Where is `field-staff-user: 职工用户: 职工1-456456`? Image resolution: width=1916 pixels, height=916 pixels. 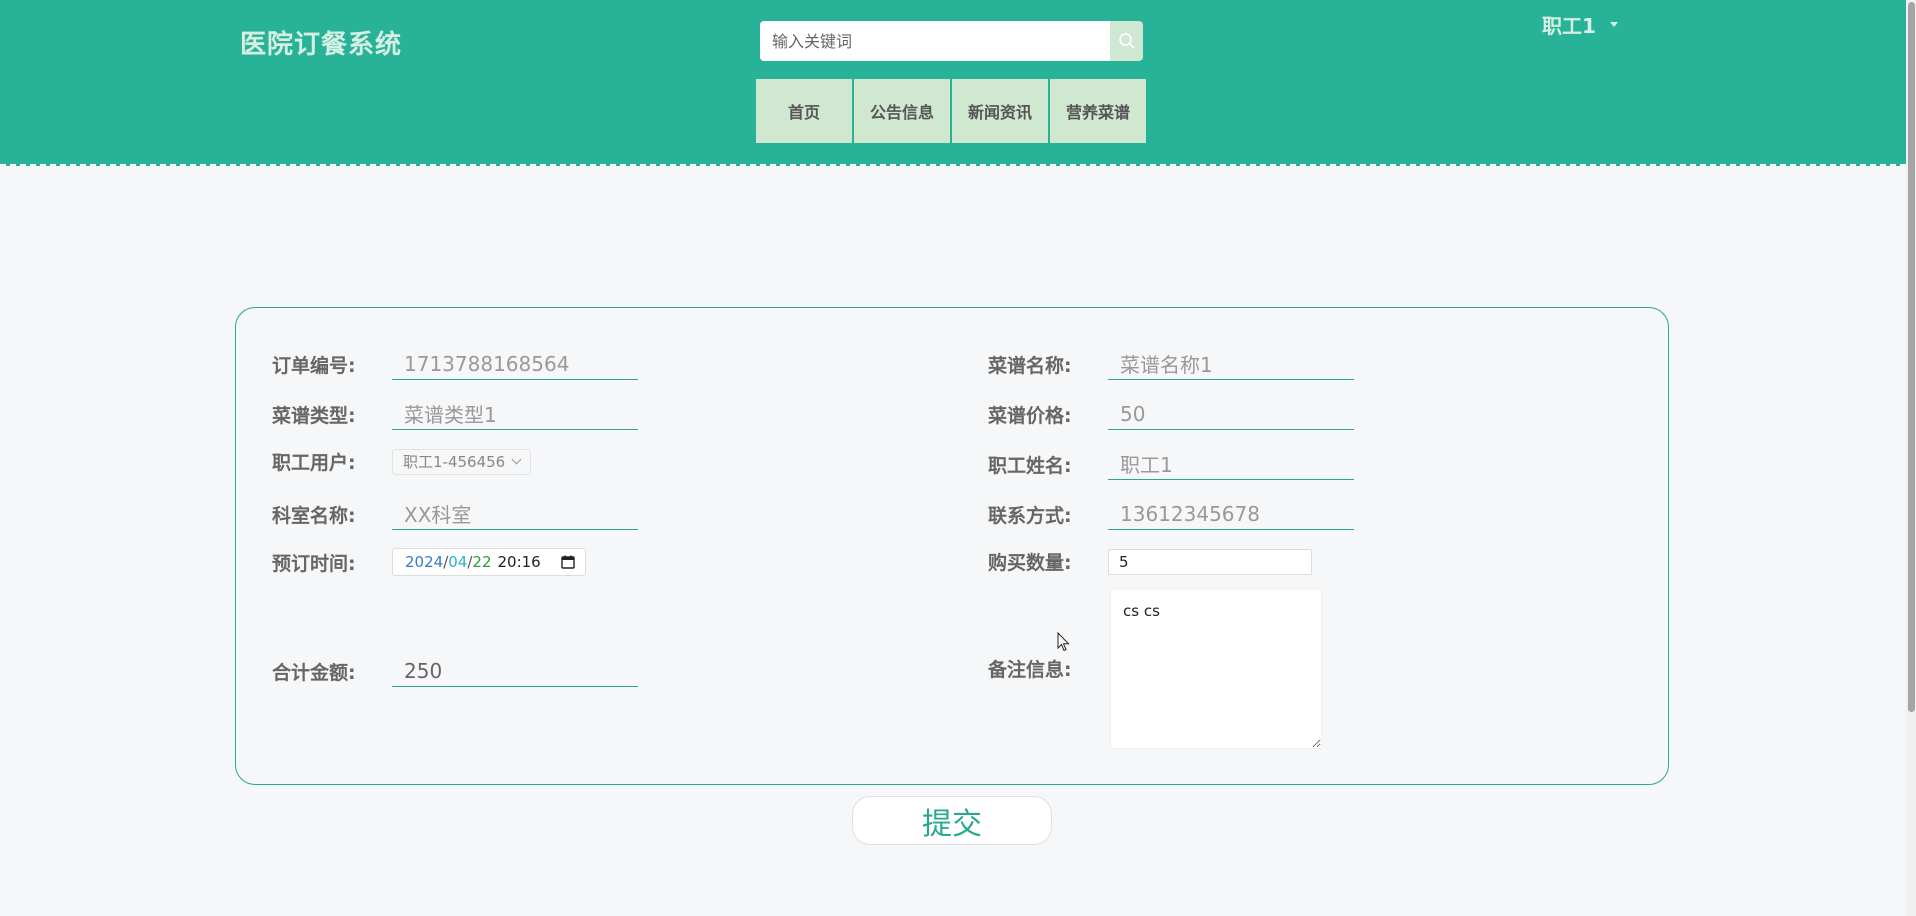
field-staff-user: 职工用户: 职工1-456456 is located at coordinates (402, 461).